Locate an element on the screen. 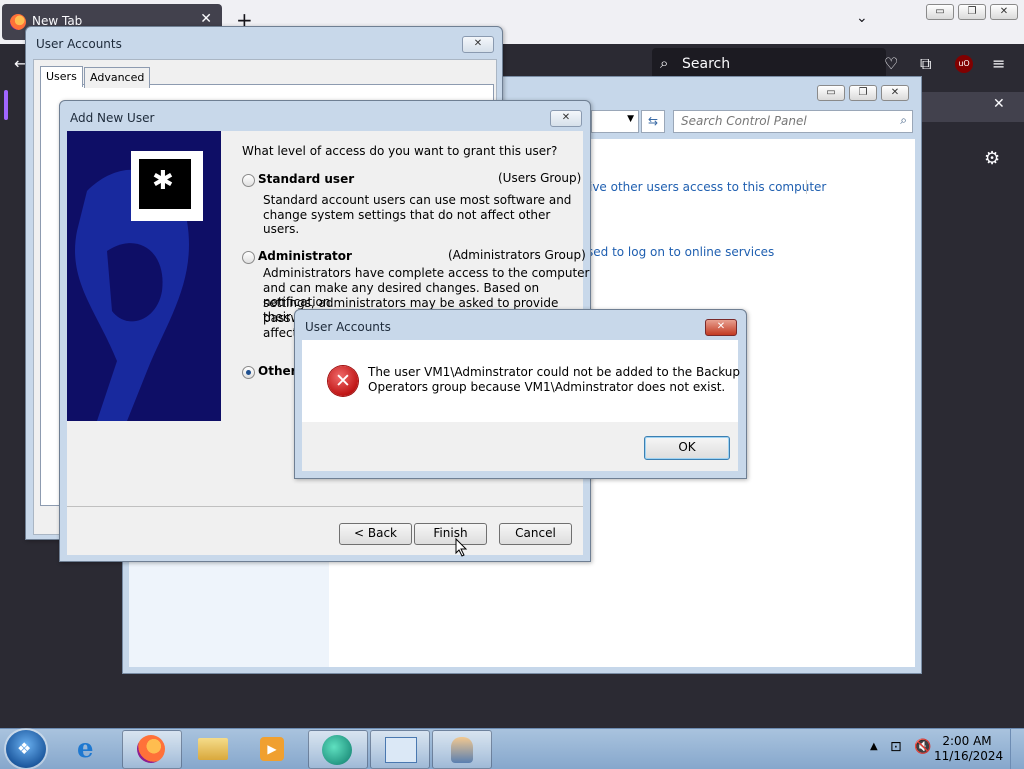  error-icon: ✕ is located at coordinates (343, 381).